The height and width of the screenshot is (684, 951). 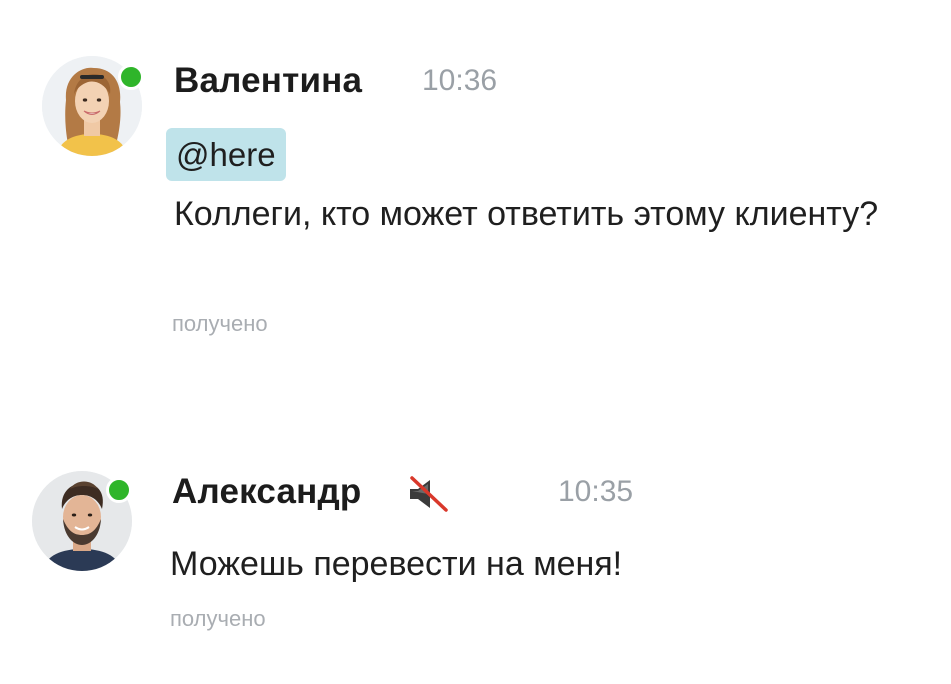 What do you see at coordinates (396, 564) in the screenshot?
I see `message-text: Можешь перевести на меня!` at bounding box center [396, 564].